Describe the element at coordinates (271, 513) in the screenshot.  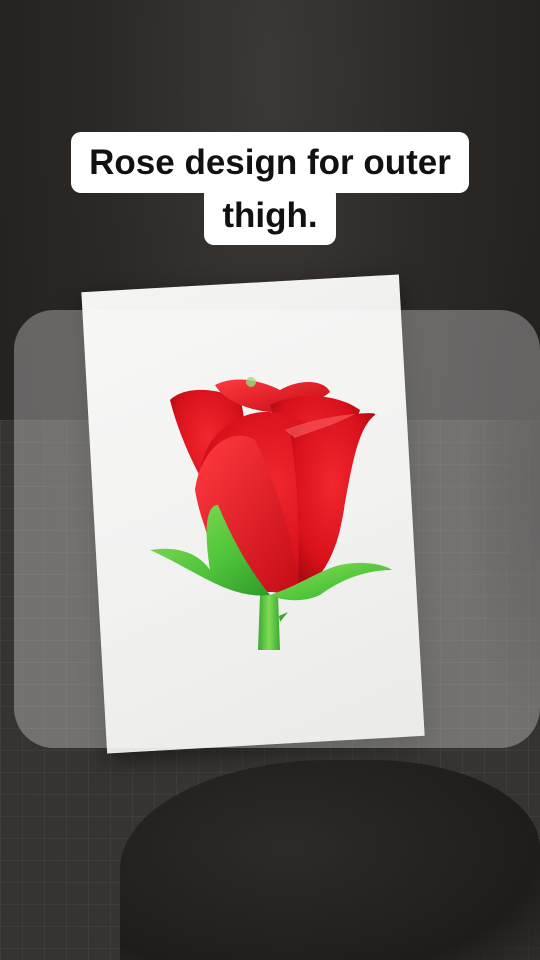
I see `rose-icon` at that location.